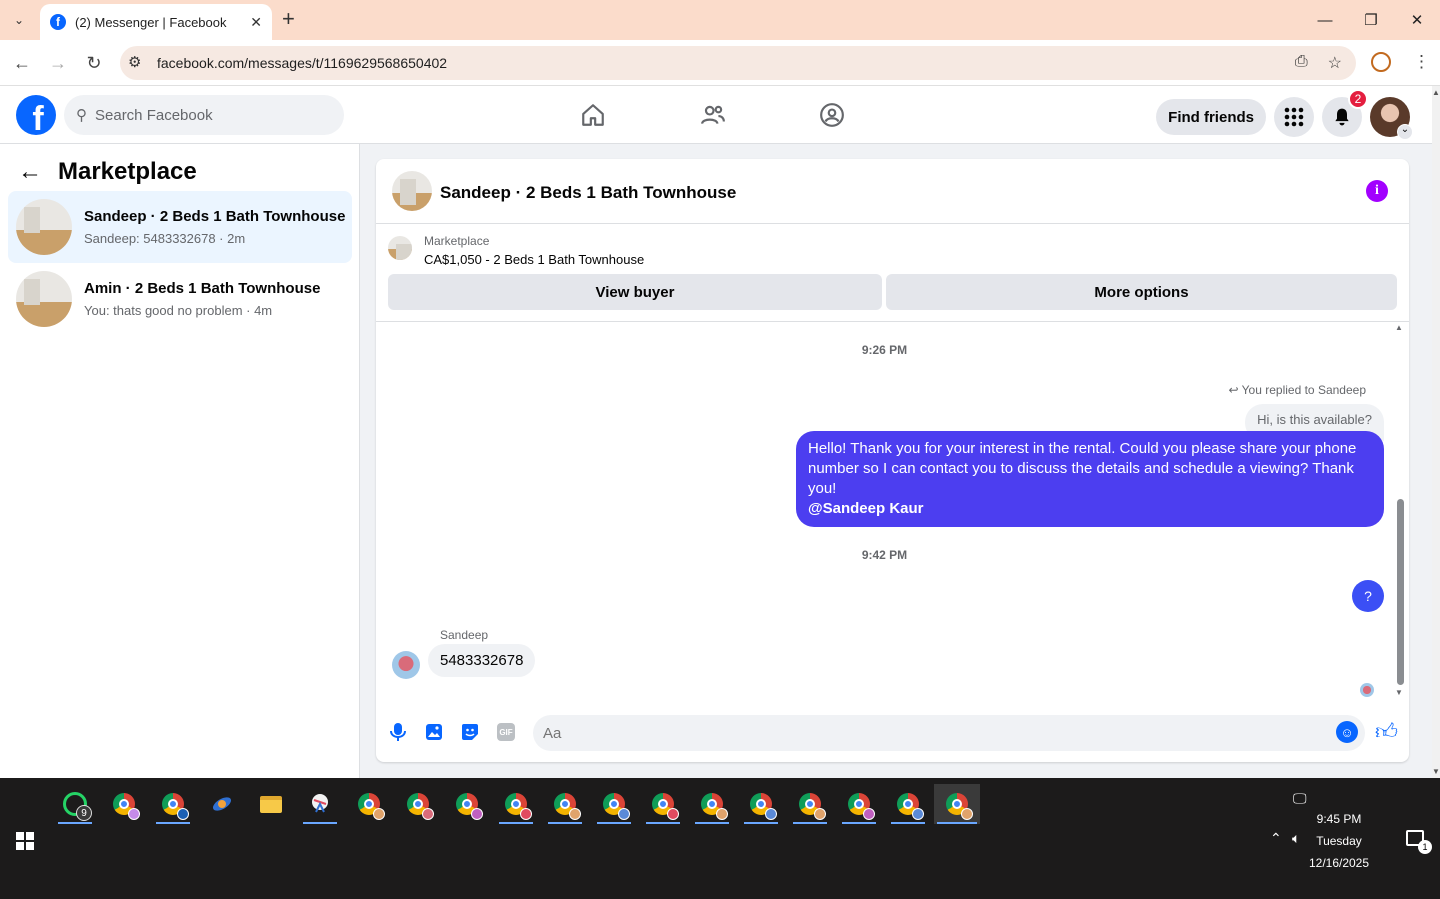  What do you see at coordinates (534, 259) in the screenshot?
I see `listing-price-title: CA$1,050 - 2 Beds 1 Bath Townhouse` at bounding box center [534, 259].